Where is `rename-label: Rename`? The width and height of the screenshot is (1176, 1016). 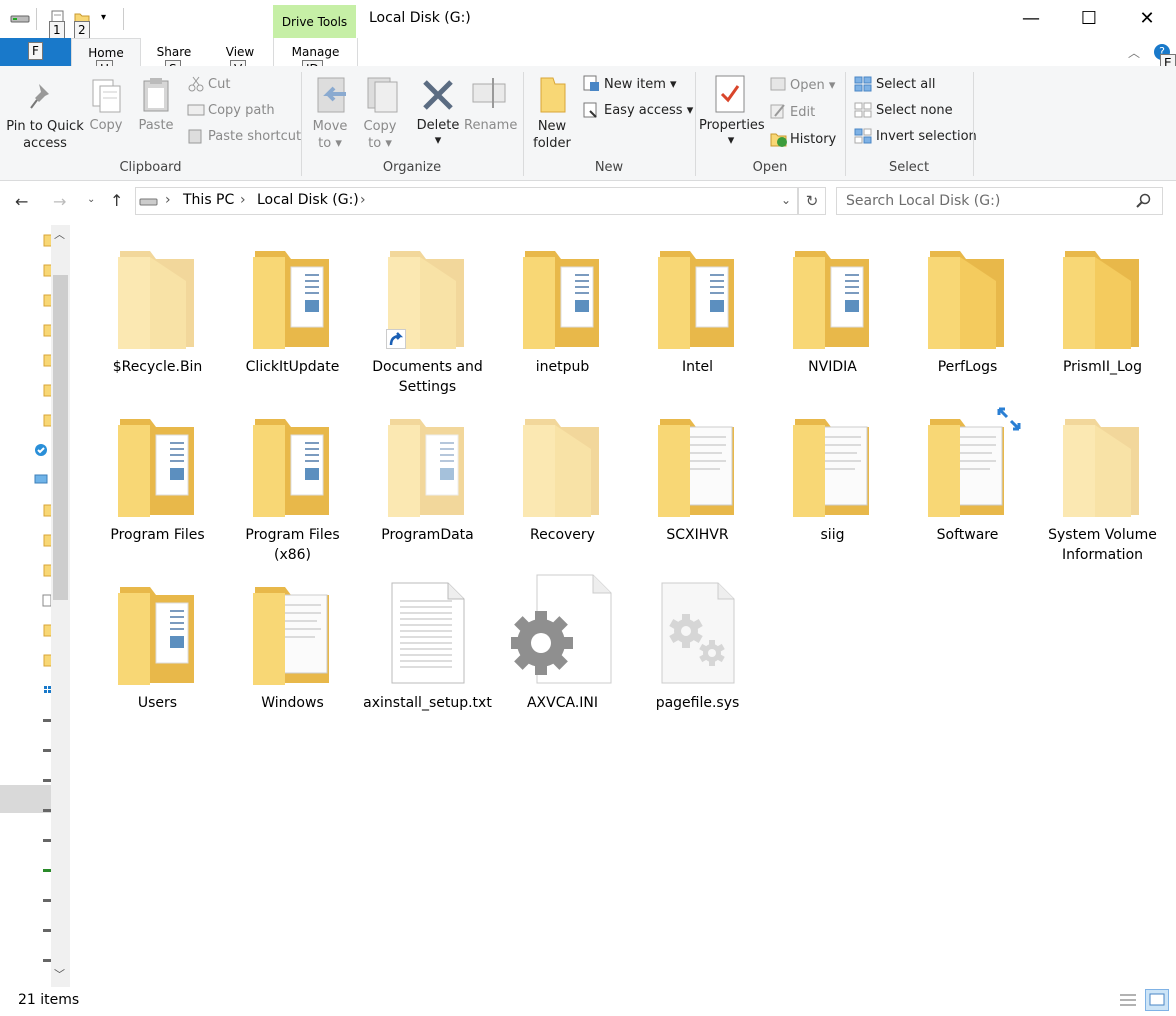 rename-label: Rename is located at coordinates (491, 125).